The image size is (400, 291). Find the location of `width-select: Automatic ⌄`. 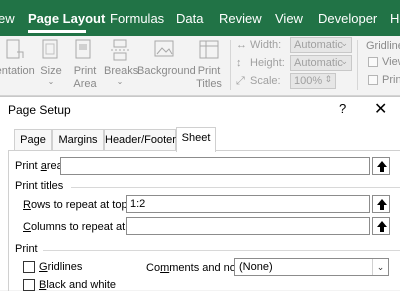

width-select: Automatic ⌄ is located at coordinates (321, 45).